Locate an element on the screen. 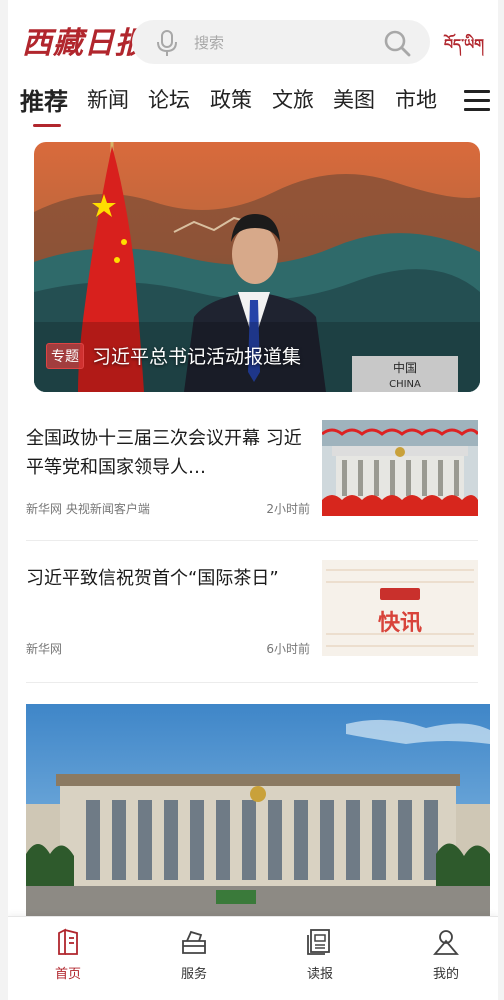  nav-label: 首页 is located at coordinates (67, 974).